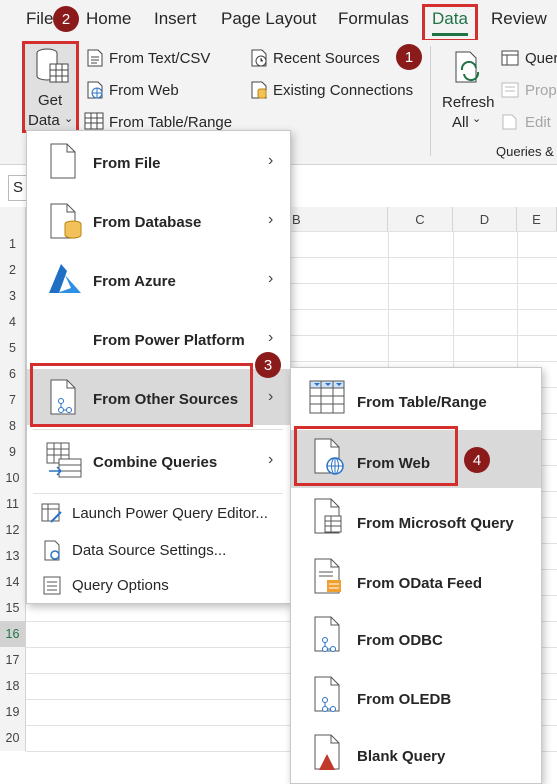 The image size is (557, 784). I want to click on edit-links-button: Edit, so click(538, 122).